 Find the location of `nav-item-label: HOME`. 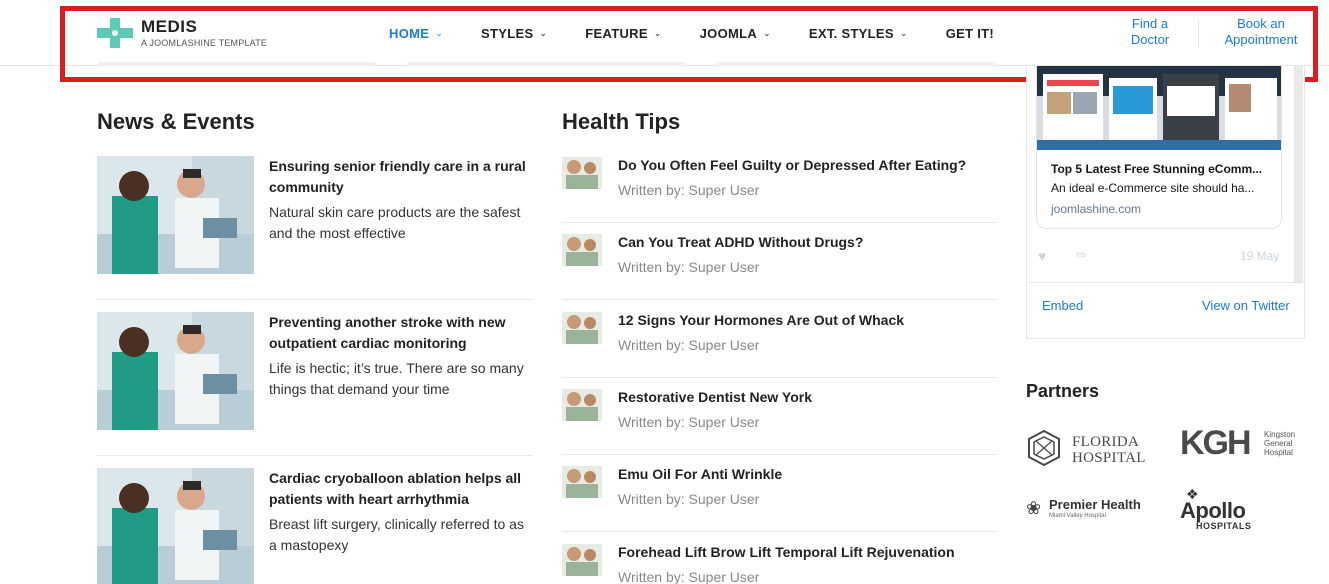

nav-item-label: HOME is located at coordinates (409, 33).